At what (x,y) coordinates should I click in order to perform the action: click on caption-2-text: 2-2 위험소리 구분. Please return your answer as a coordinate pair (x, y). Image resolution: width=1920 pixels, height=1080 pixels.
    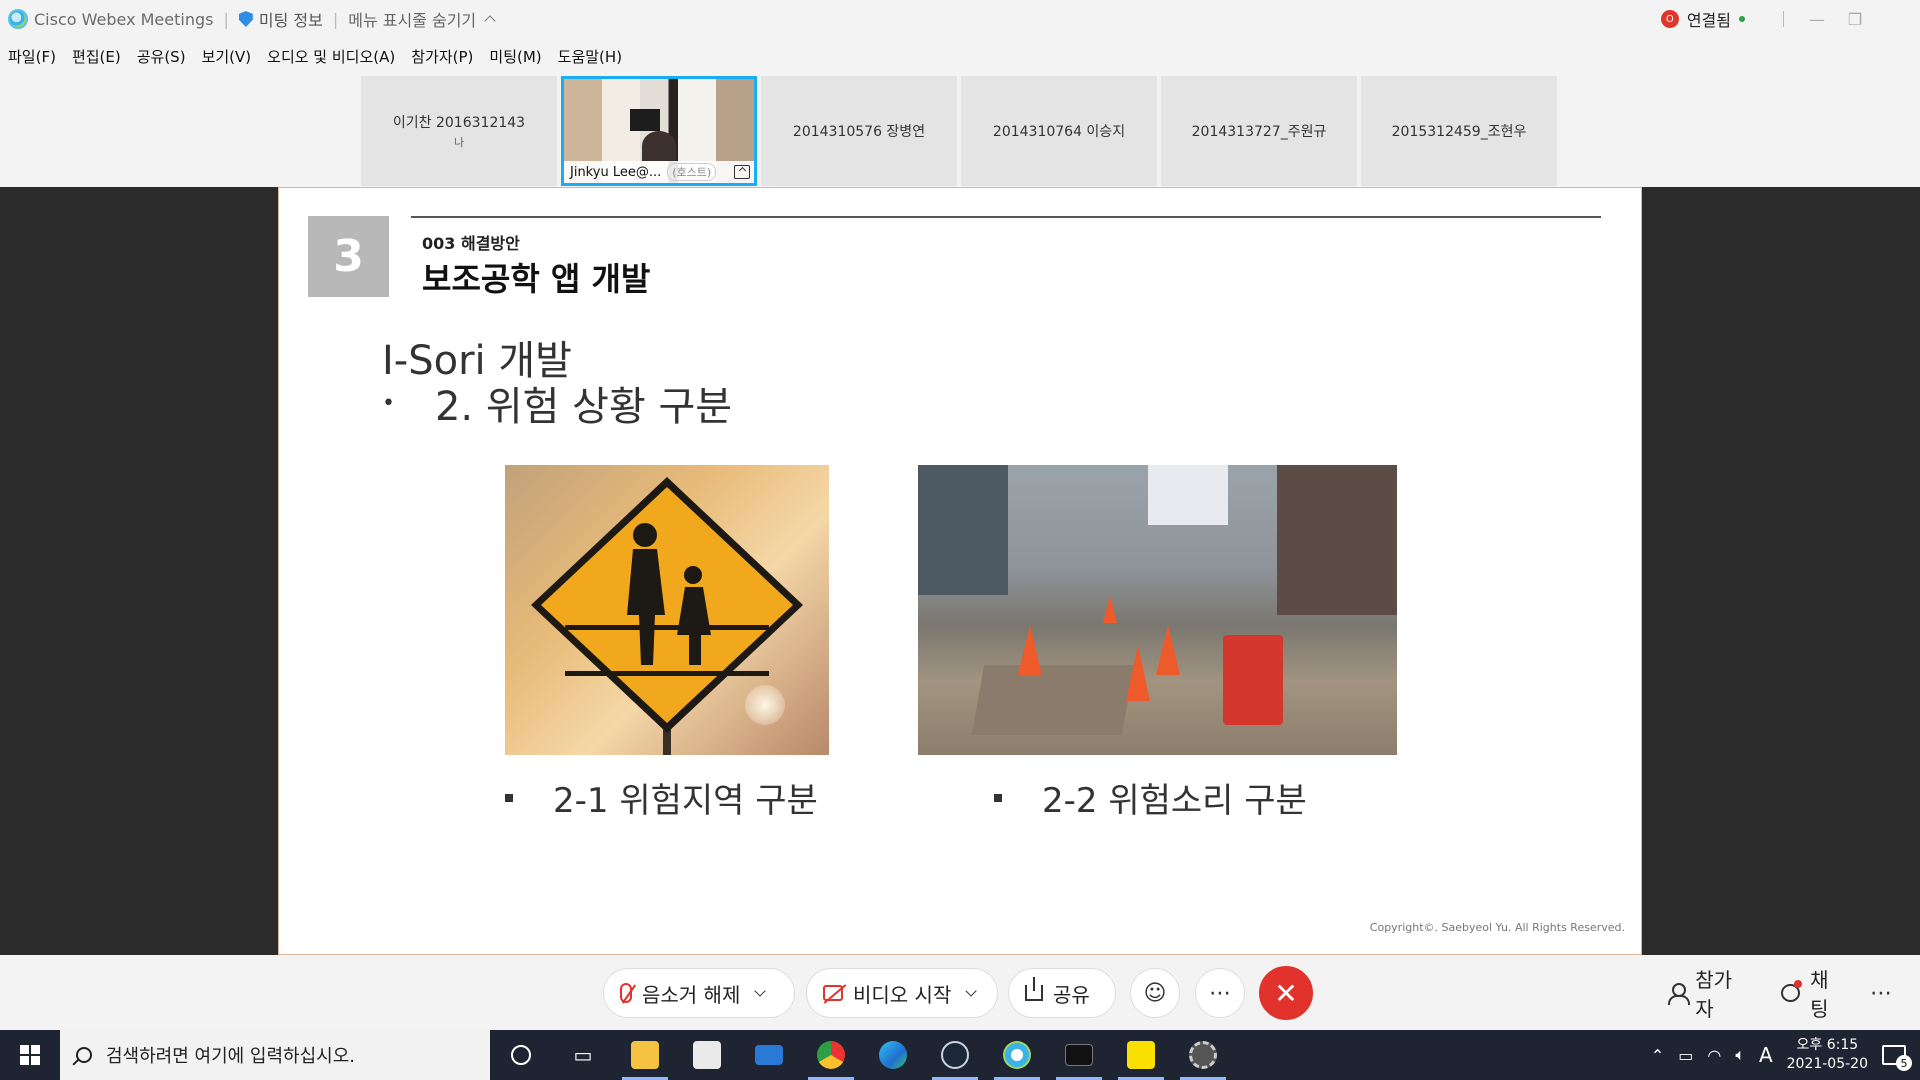
    Looking at the image, I should click on (1174, 801).